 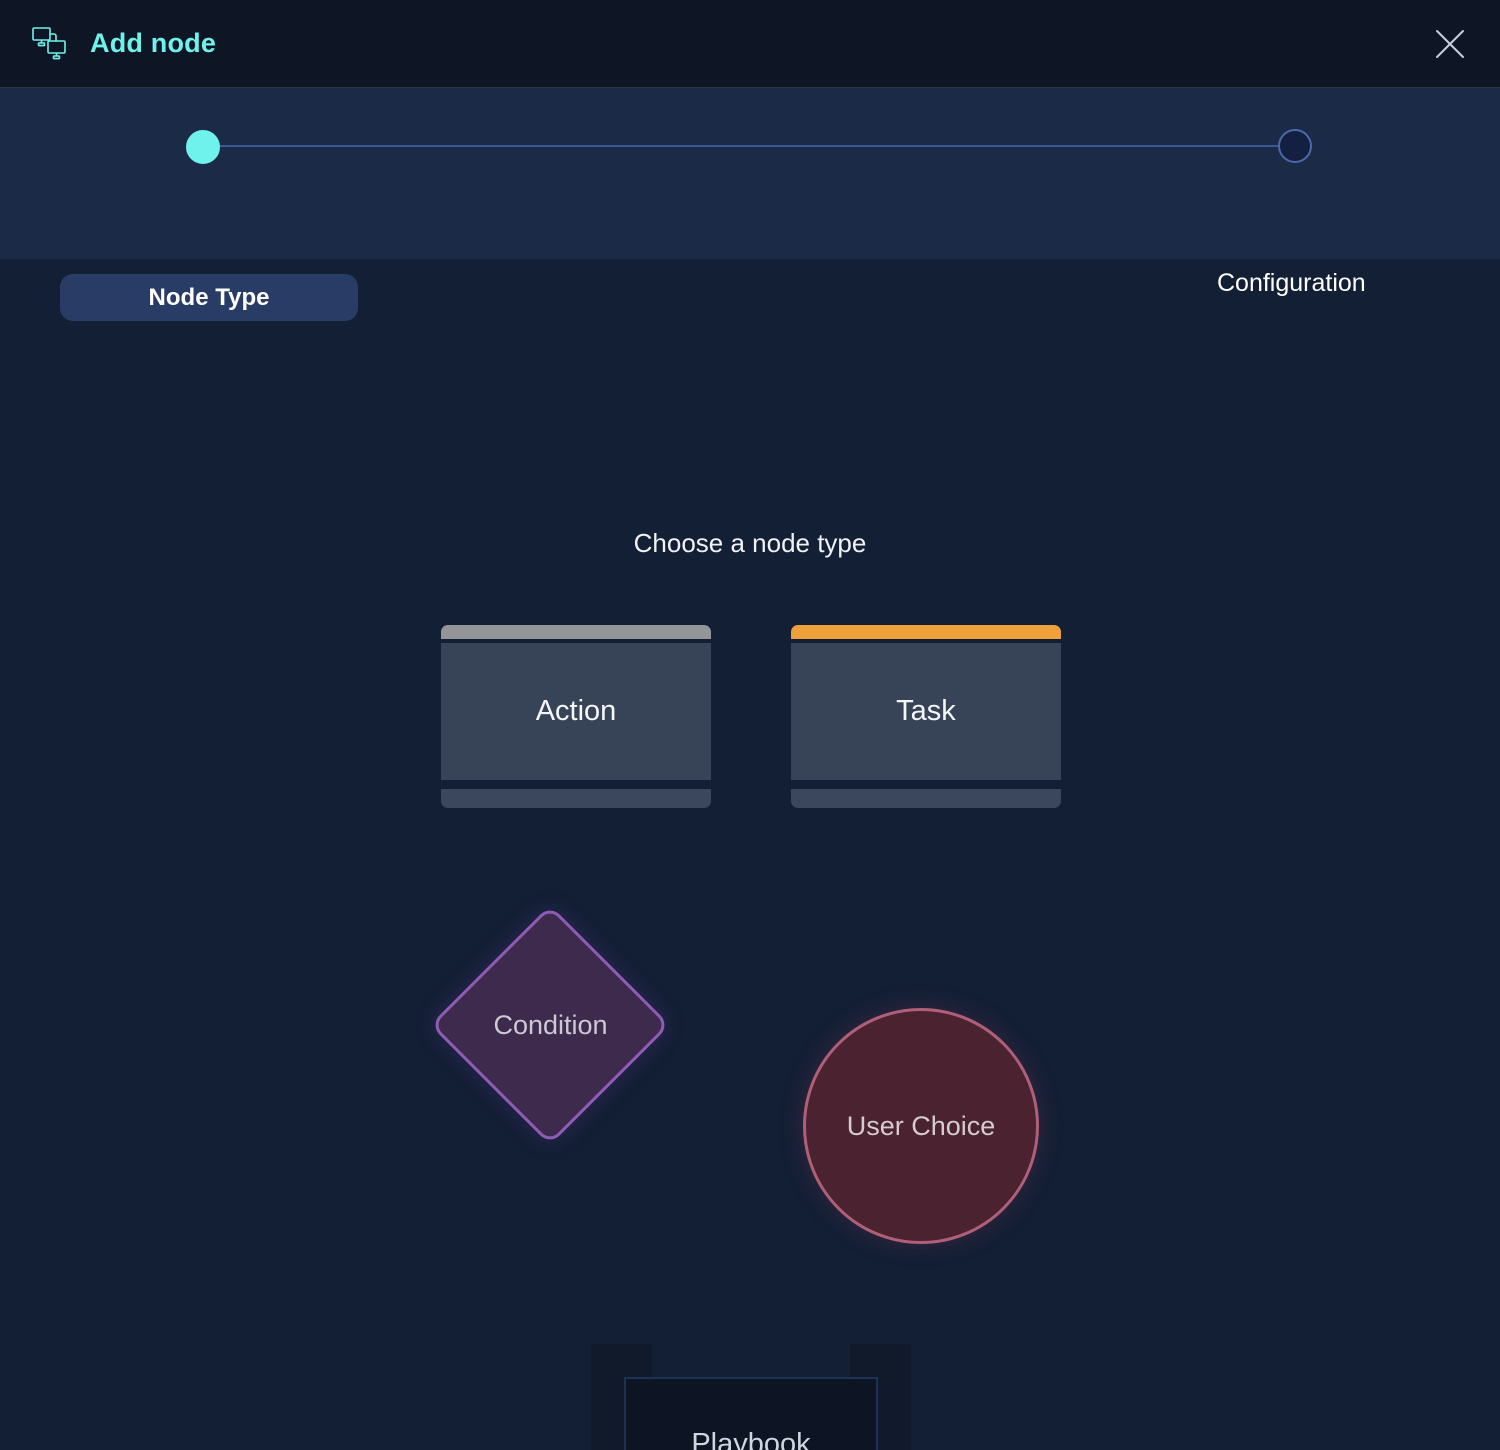 What do you see at coordinates (750, 543) in the screenshot?
I see `choose-node-type-prompt: Choose a node type` at bounding box center [750, 543].